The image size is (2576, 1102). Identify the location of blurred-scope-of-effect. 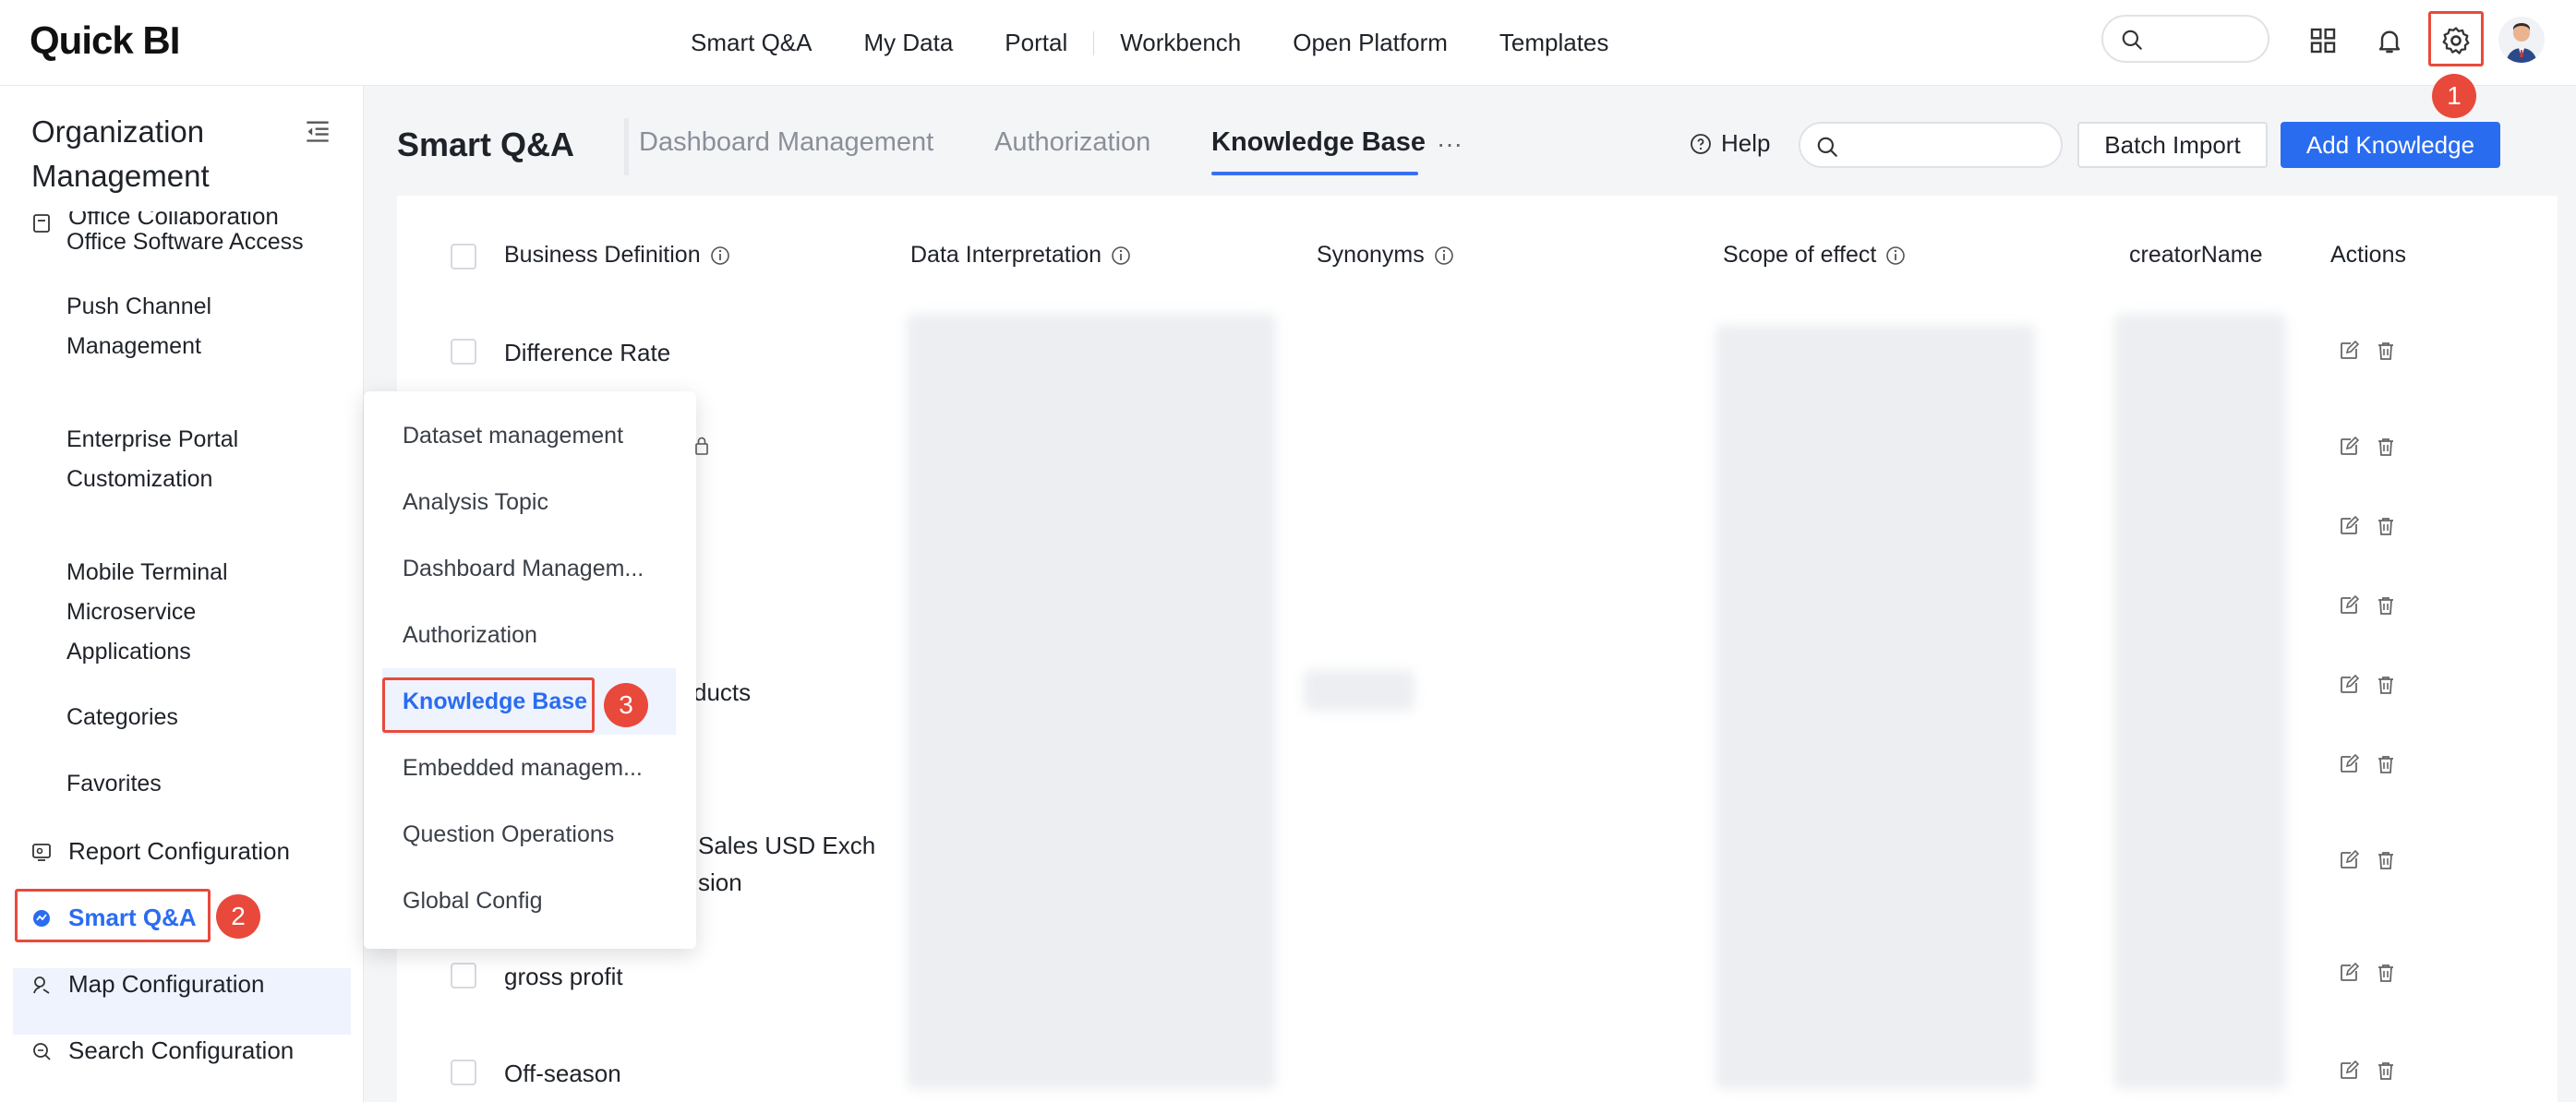
(1875, 707).